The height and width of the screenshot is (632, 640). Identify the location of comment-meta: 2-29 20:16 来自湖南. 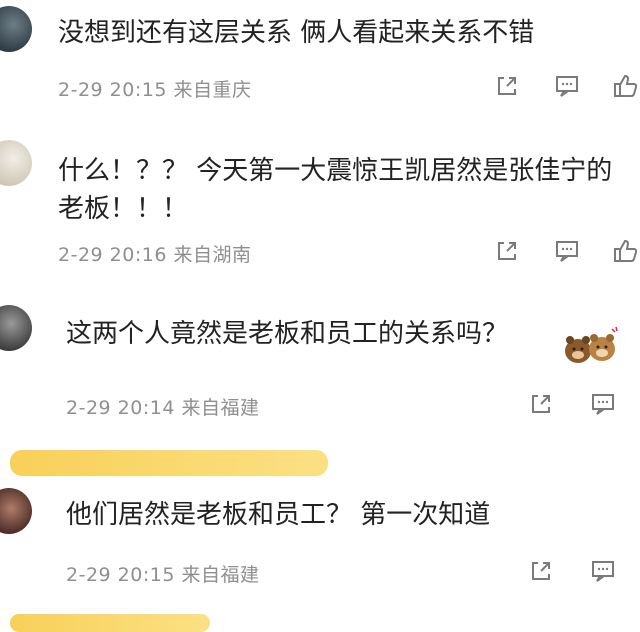
(155, 255).